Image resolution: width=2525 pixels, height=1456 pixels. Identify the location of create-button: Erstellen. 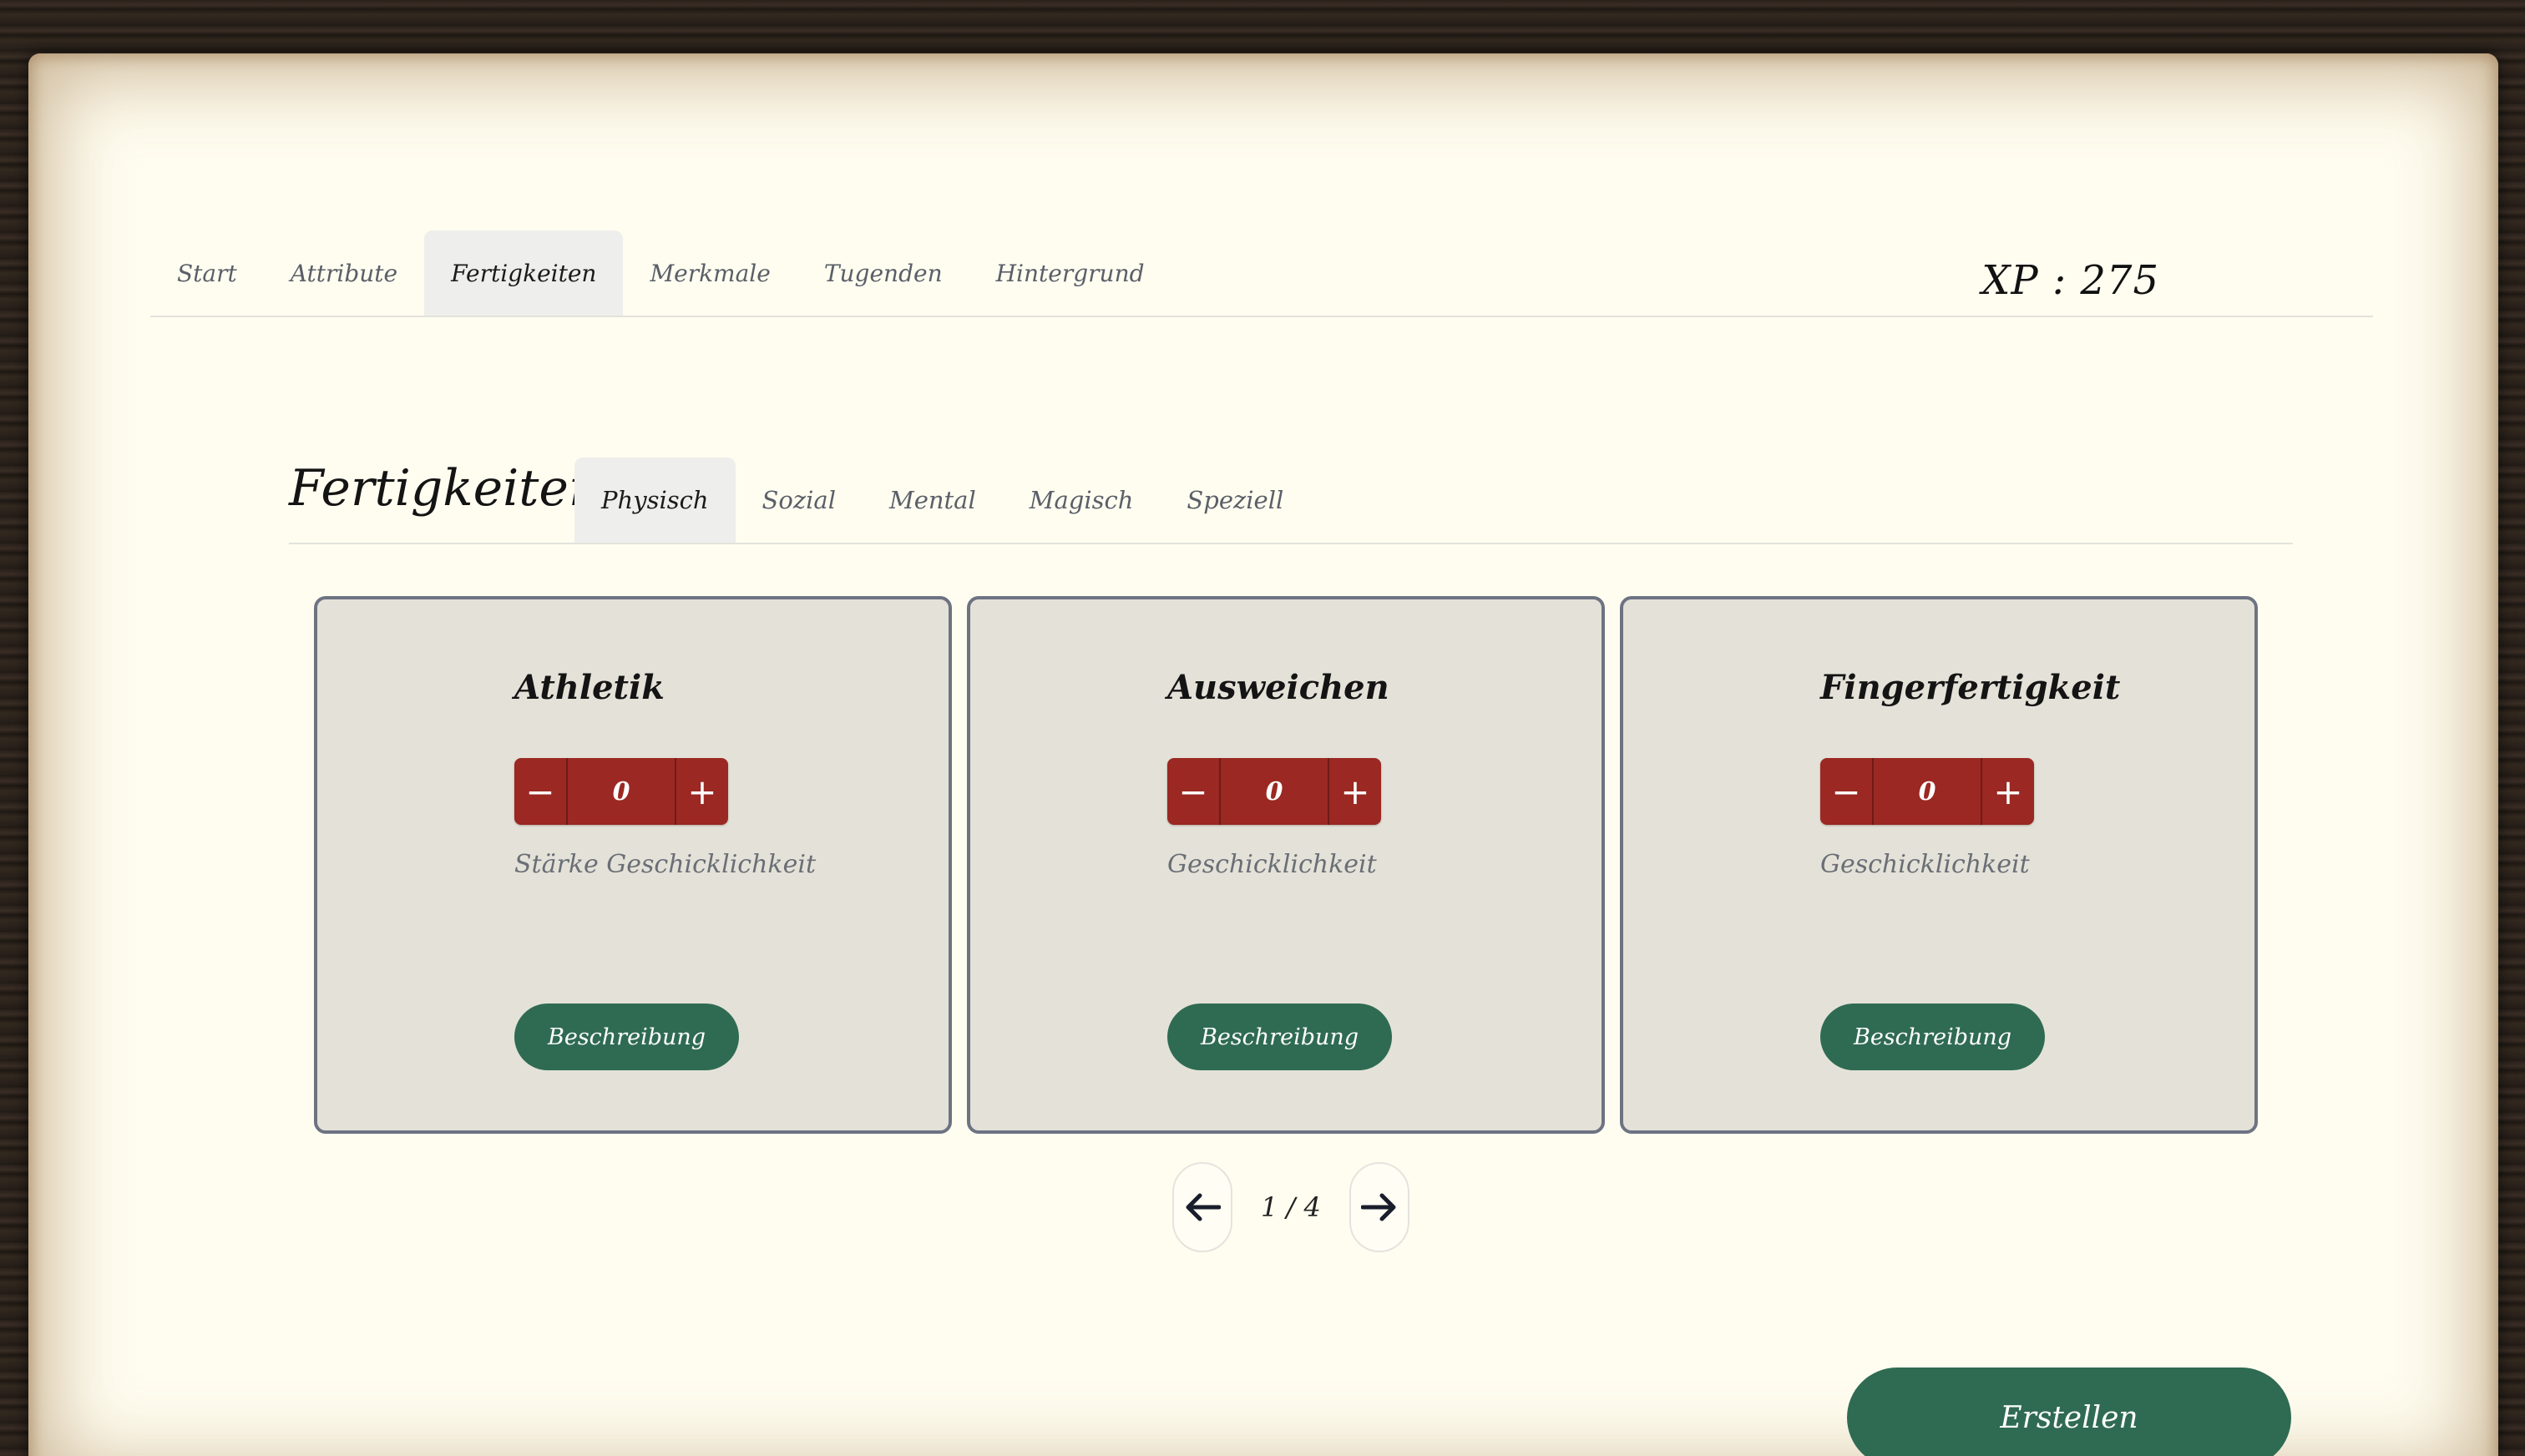
(2069, 1412).